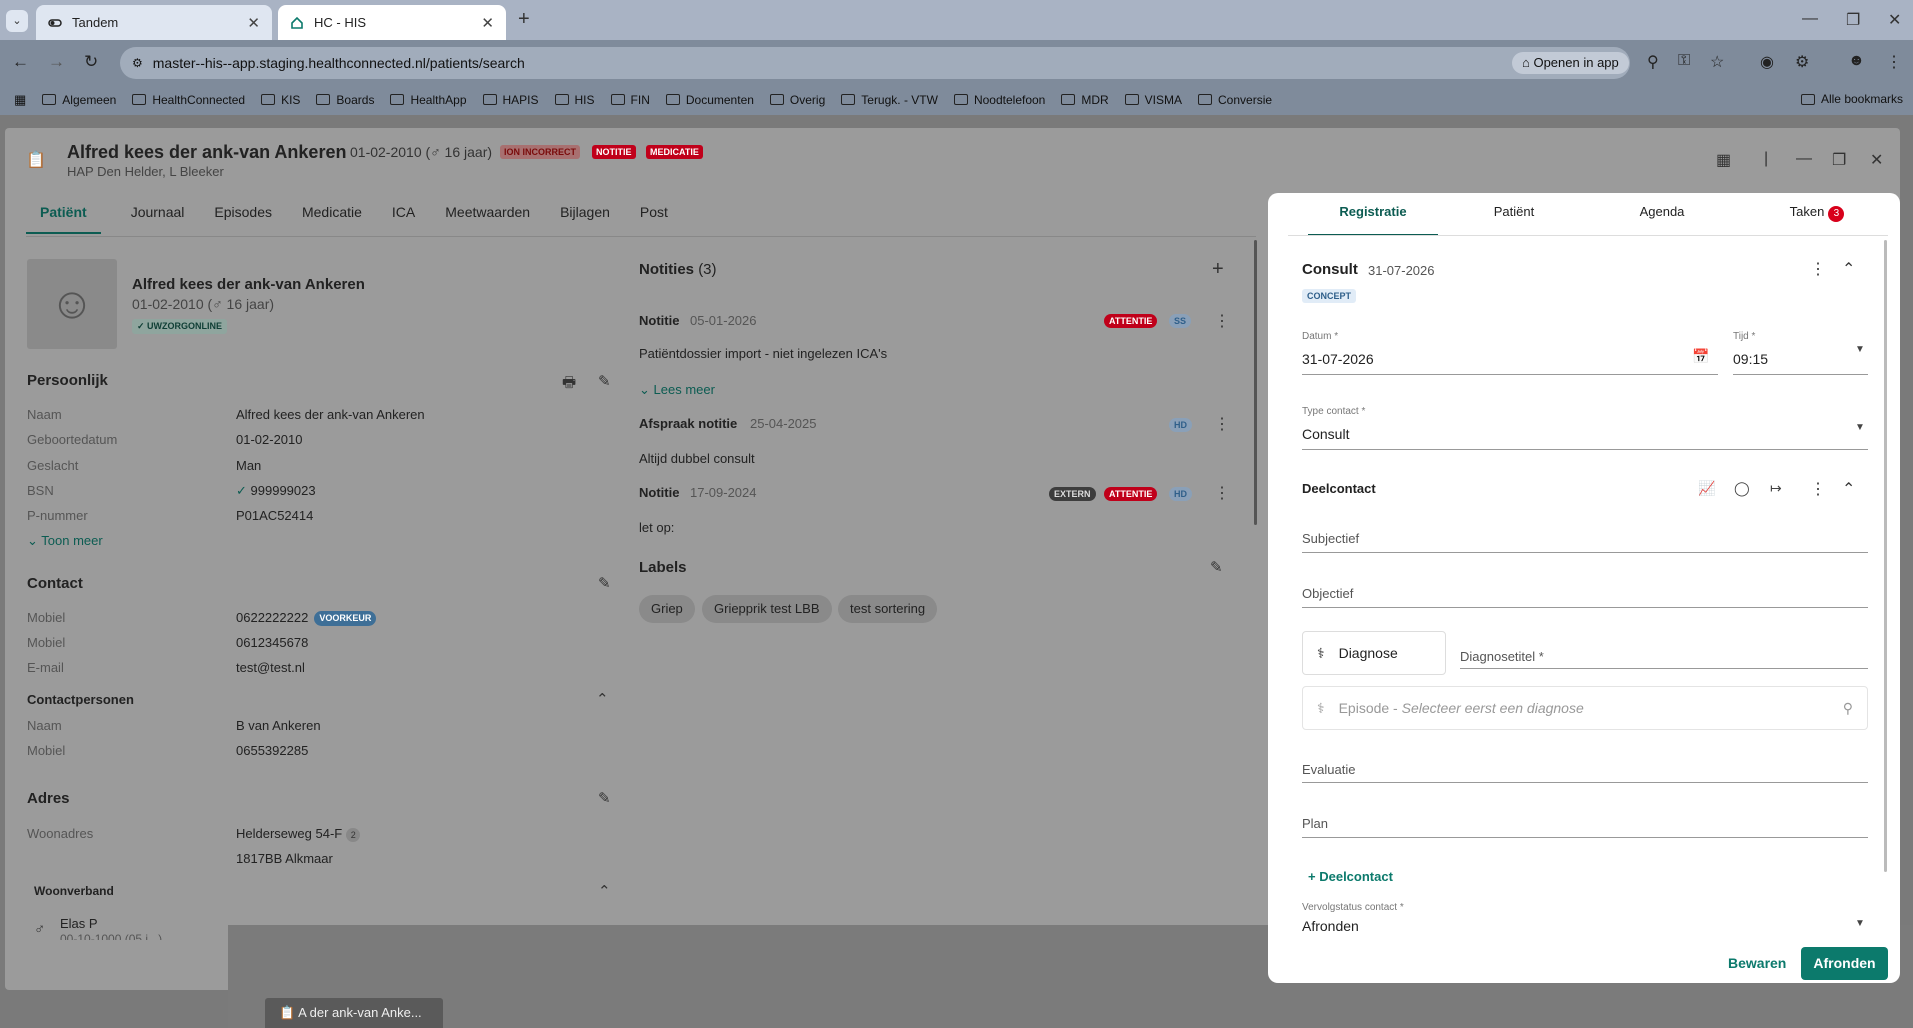 This screenshot has width=1913, height=1028. Describe the element at coordinates (667, 609) in the screenshot. I see `label-chip: Griep` at that location.